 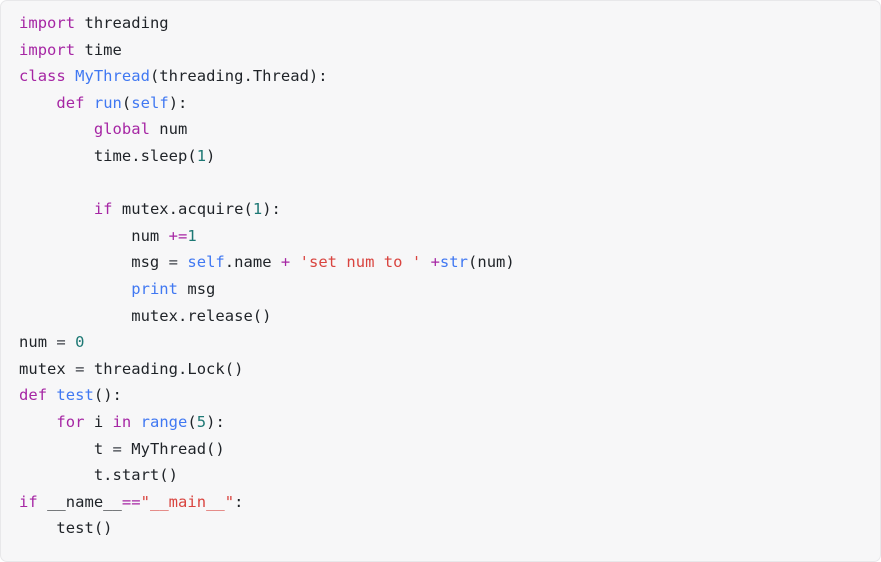 I want to click on code-token-pln: (threading.Thread):, so click(x=238, y=76).